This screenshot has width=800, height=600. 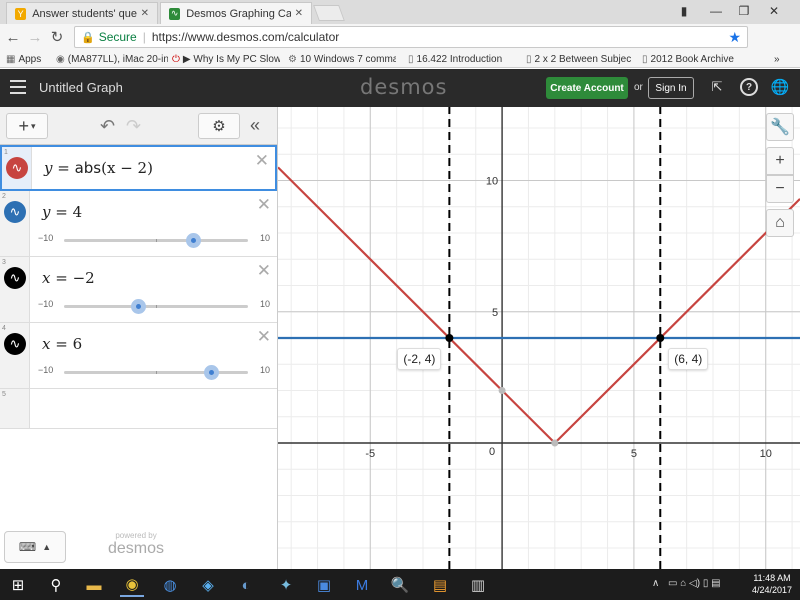 What do you see at coordinates (697, 59) in the screenshot?
I see `bookmark-2012-archive: ▯ 2012 Book Archive` at bounding box center [697, 59].